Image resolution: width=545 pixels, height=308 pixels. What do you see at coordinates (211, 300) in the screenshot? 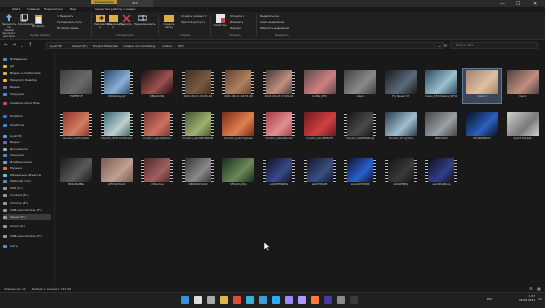
I see `taskbar-task-view-icon` at bounding box center [211, 300].